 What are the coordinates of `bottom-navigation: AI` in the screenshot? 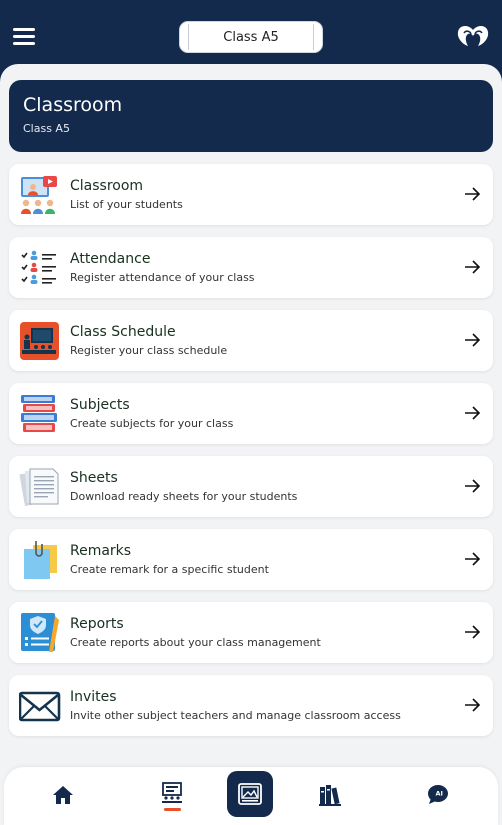 It's located at (251, 796).